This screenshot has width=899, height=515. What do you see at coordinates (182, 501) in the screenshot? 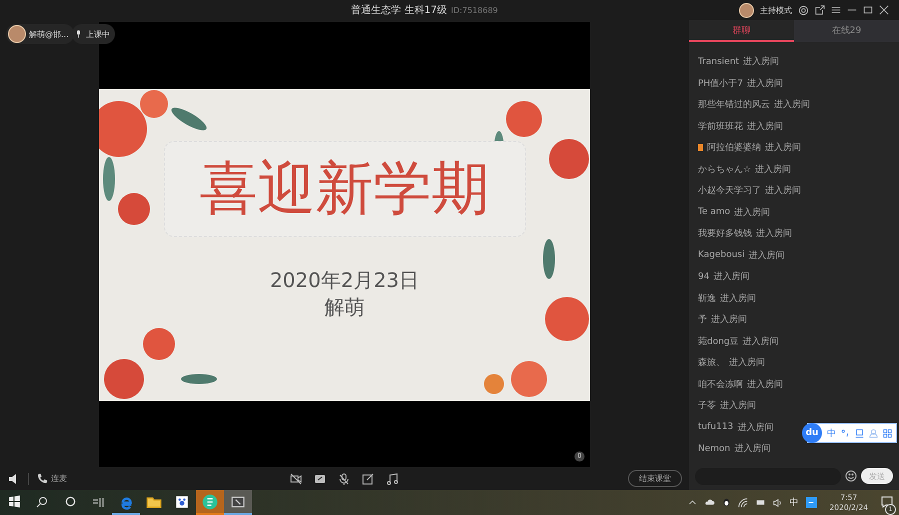
I see `paw-icon` at bounding box center [182, 501].